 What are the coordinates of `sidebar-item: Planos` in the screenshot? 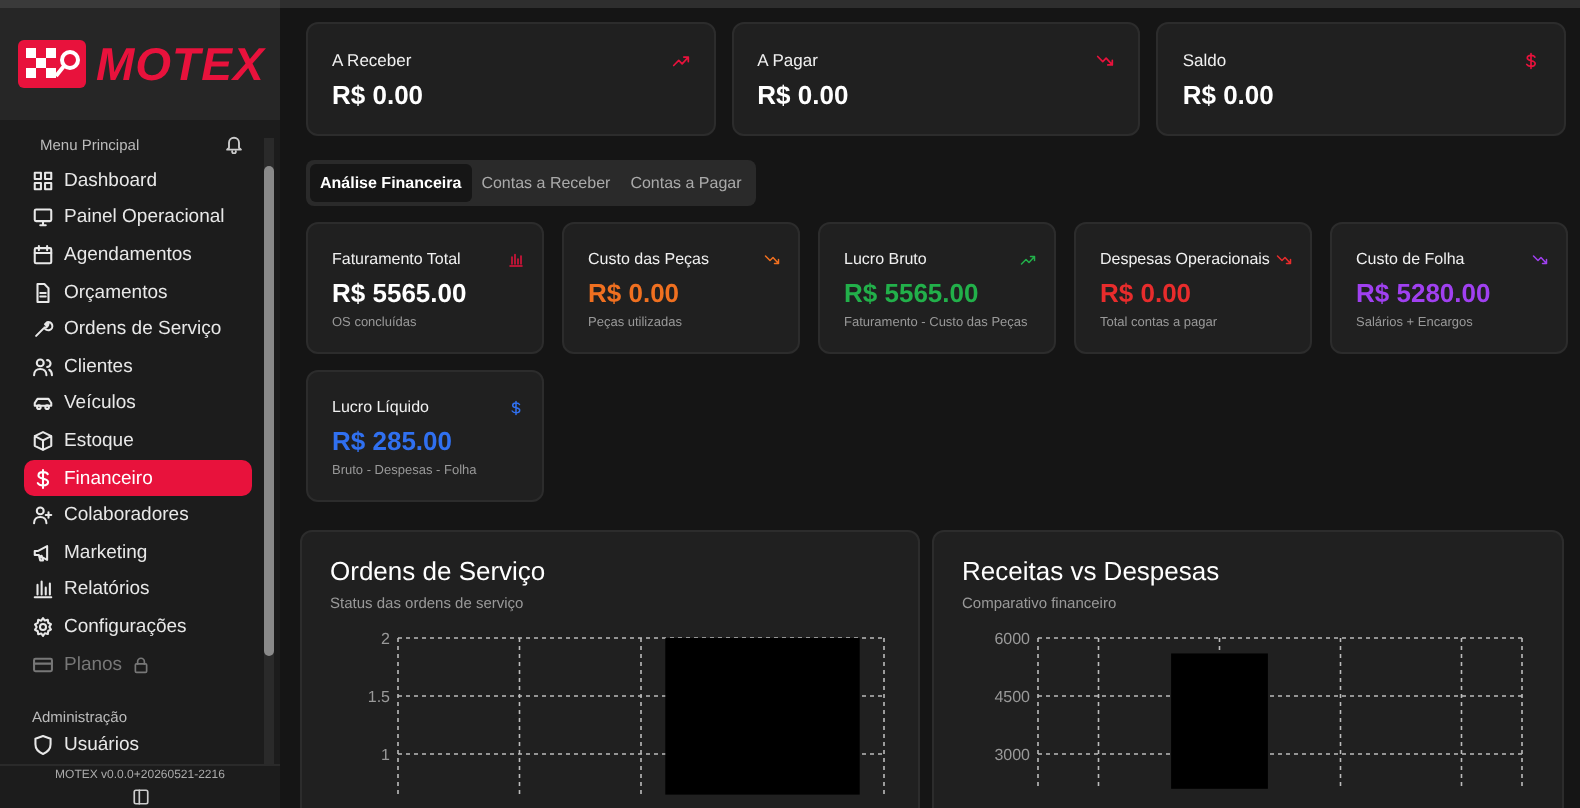 It's located at (138, 664).